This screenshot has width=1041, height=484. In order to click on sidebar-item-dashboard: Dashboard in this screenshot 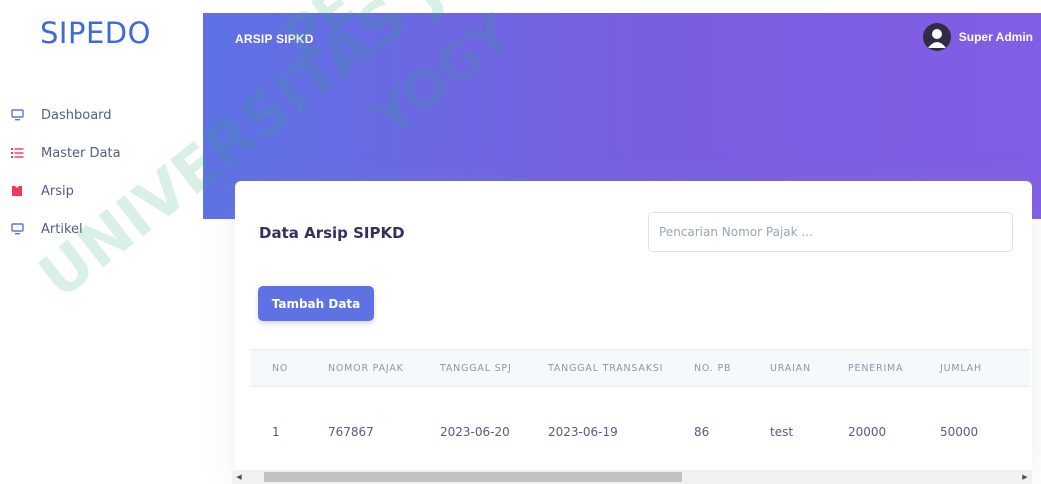, I will do `click(101, 115)`.